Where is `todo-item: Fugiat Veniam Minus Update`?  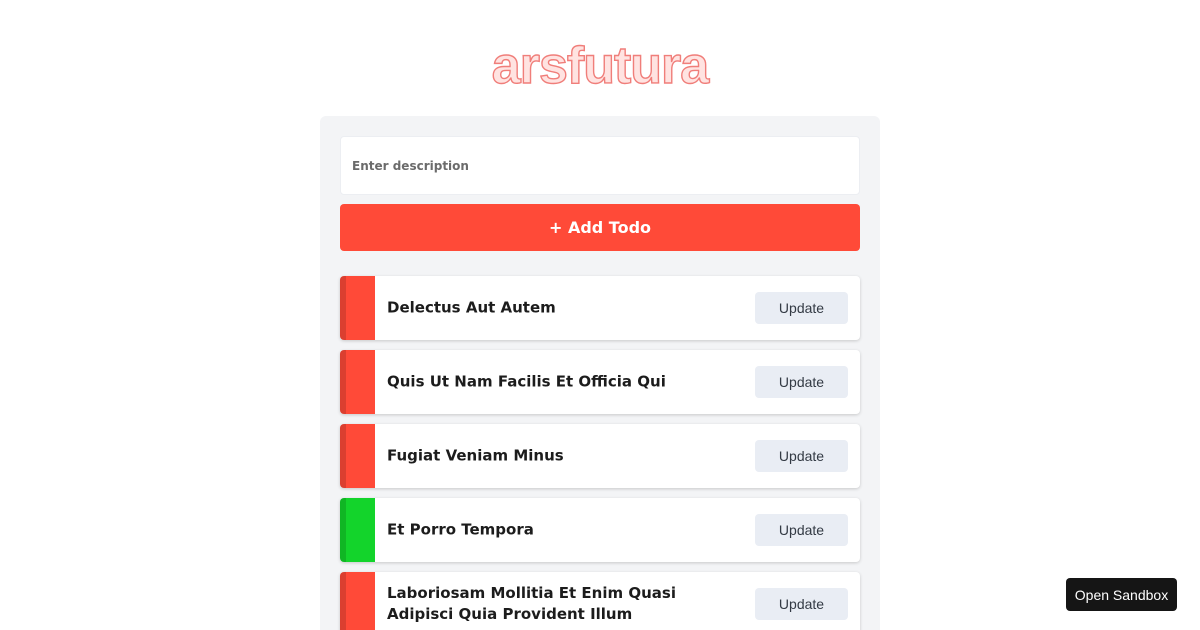 todo-item: Fugiat Veniam Minus Update is located at coordinates (600, 456).